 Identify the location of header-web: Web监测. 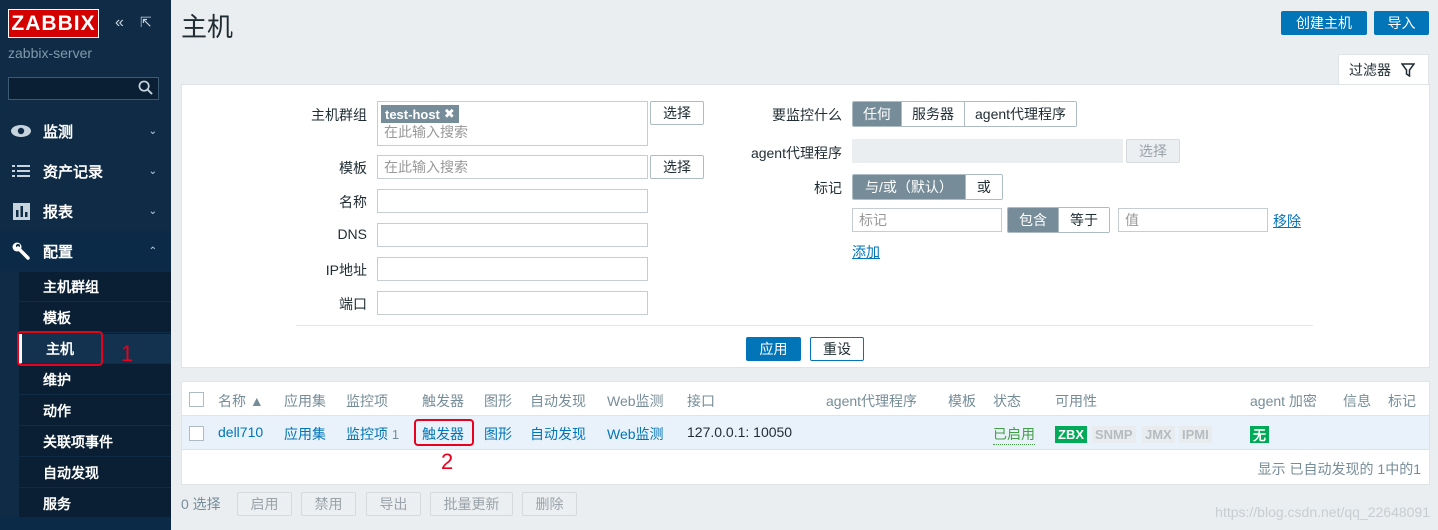
(635, 401).